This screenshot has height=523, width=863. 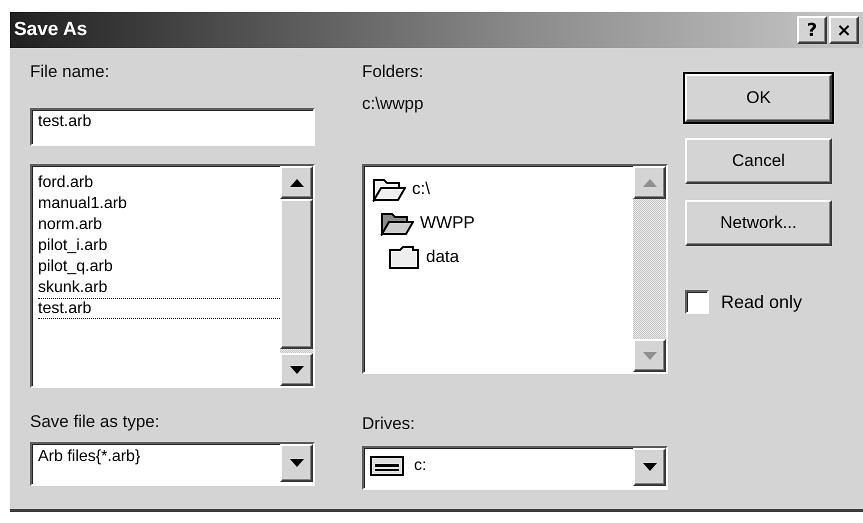 I want to click on drives-dropdown: c:, so click(x=515, y=468).